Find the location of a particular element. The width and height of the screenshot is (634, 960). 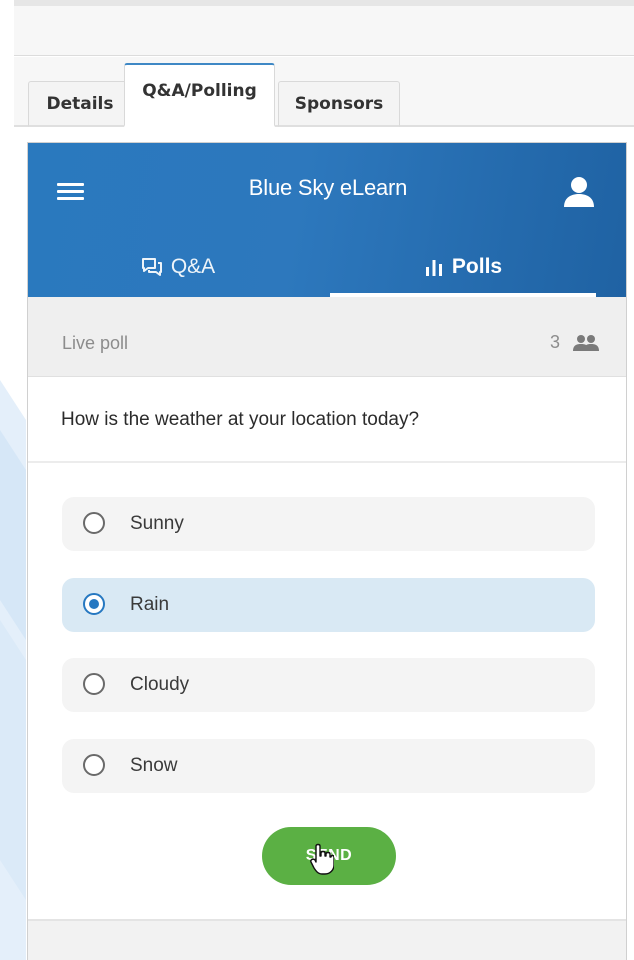

browser-top-bar is located at coordinates (324, 28).